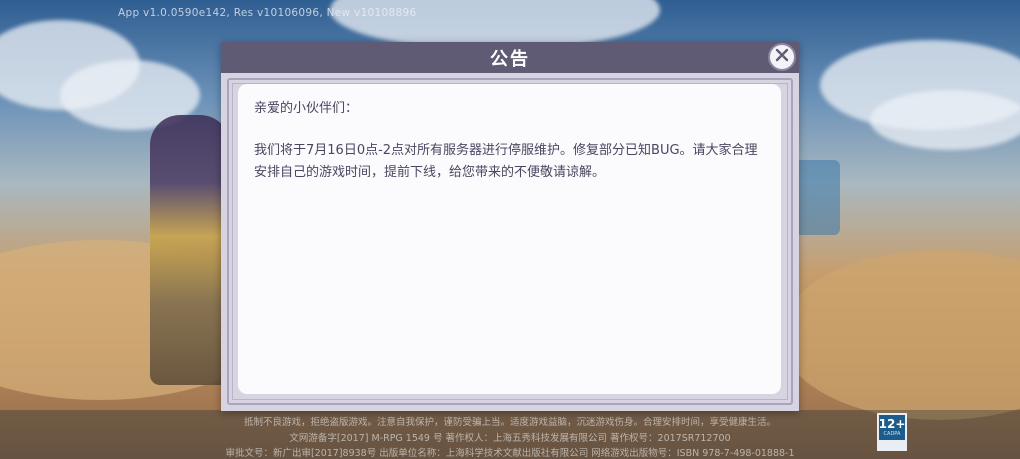 The height and width of the screenshot is (459, 1020). I want to click on age-rating-org: CADPA, so click(892, 434).